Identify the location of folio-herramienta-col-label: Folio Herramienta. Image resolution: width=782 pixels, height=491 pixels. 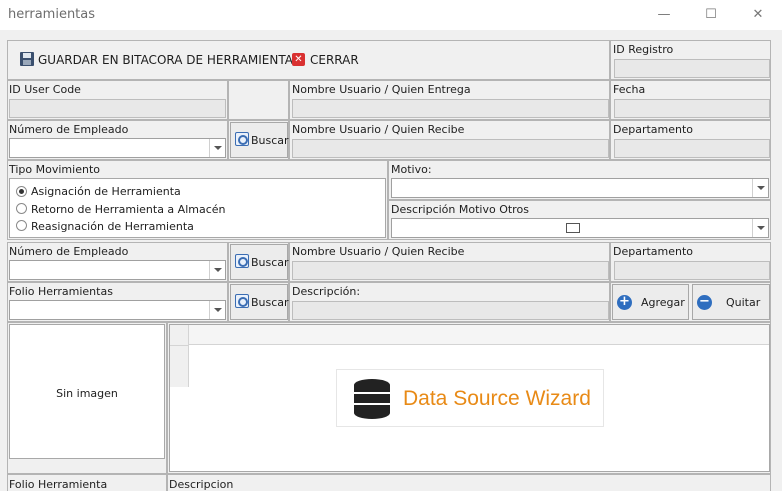
(58, 484).